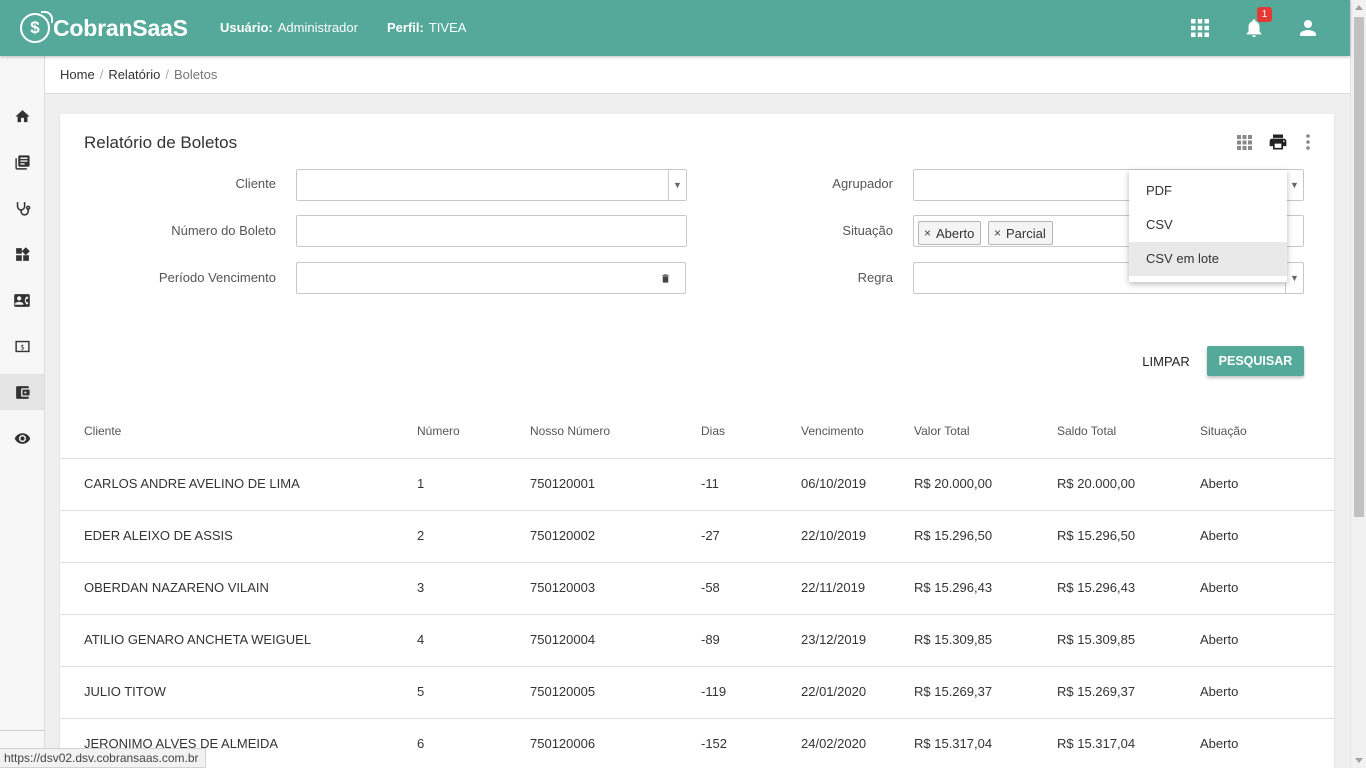 This screenshot has width=1366, height=768. I want to click on cliente-select: ▼, so click(491, 185).